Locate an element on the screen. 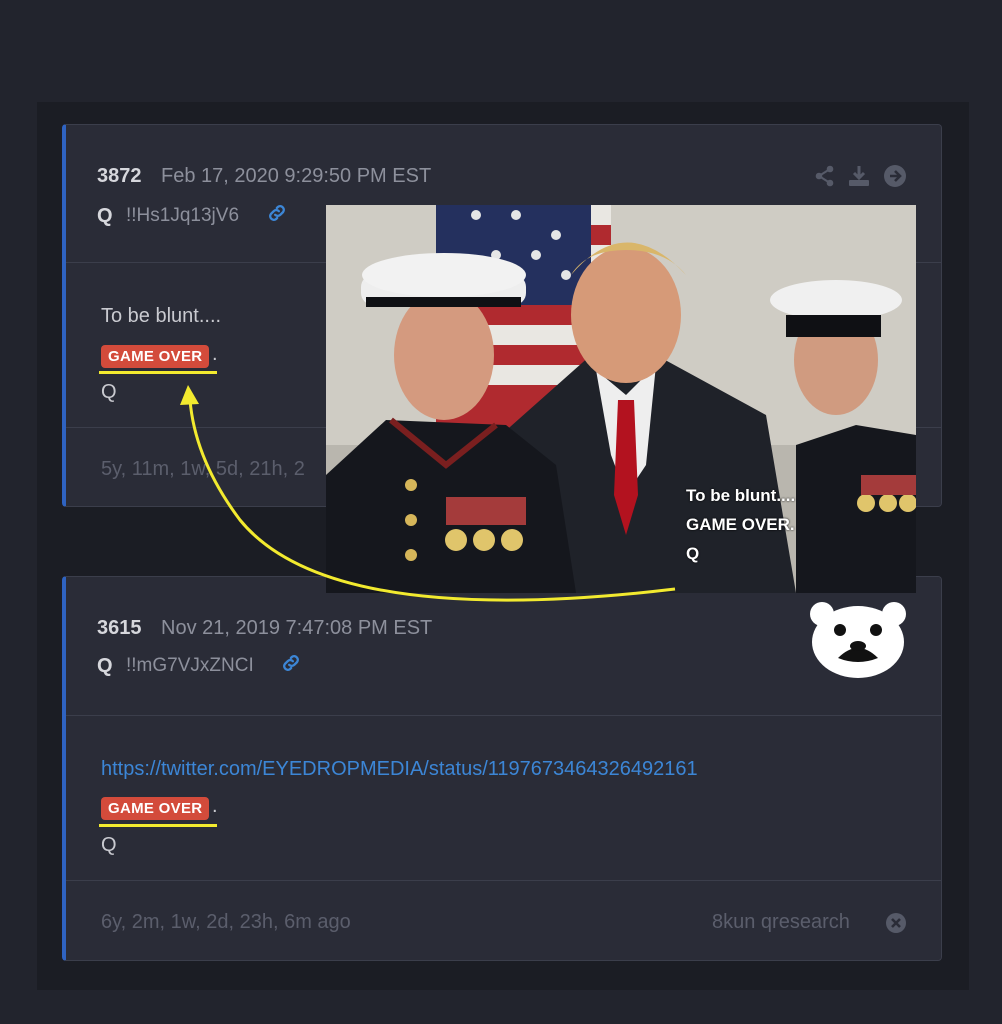  bear-logo-icon is located at coordinates (858, 640).